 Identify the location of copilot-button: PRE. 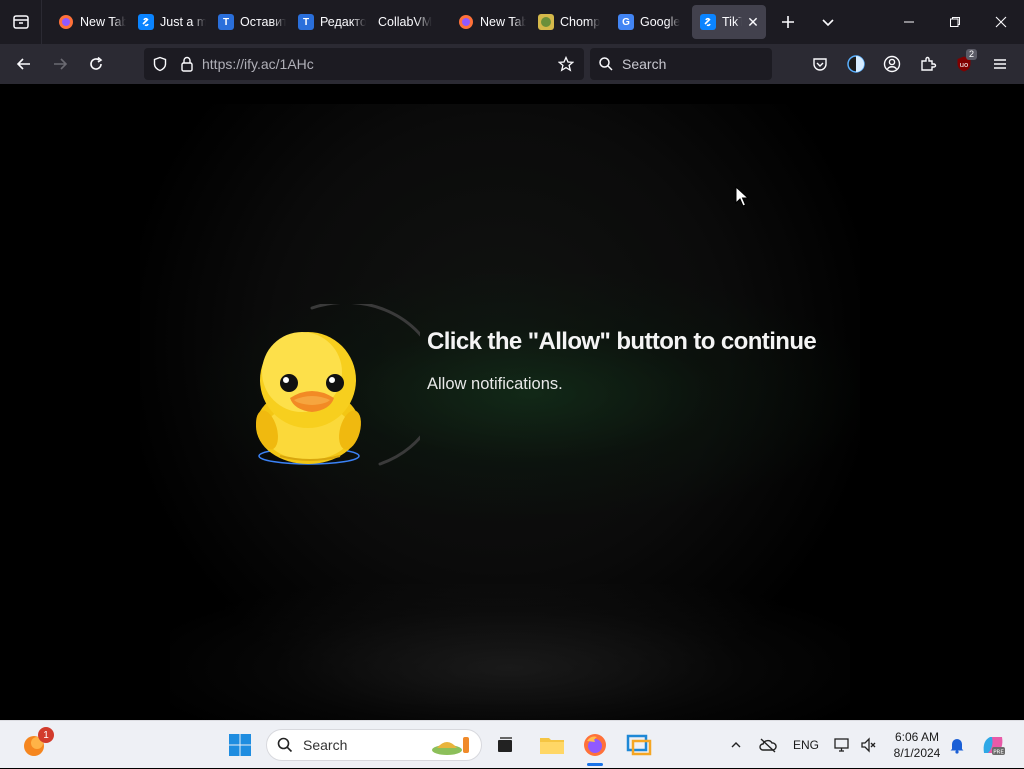
(993, 745).